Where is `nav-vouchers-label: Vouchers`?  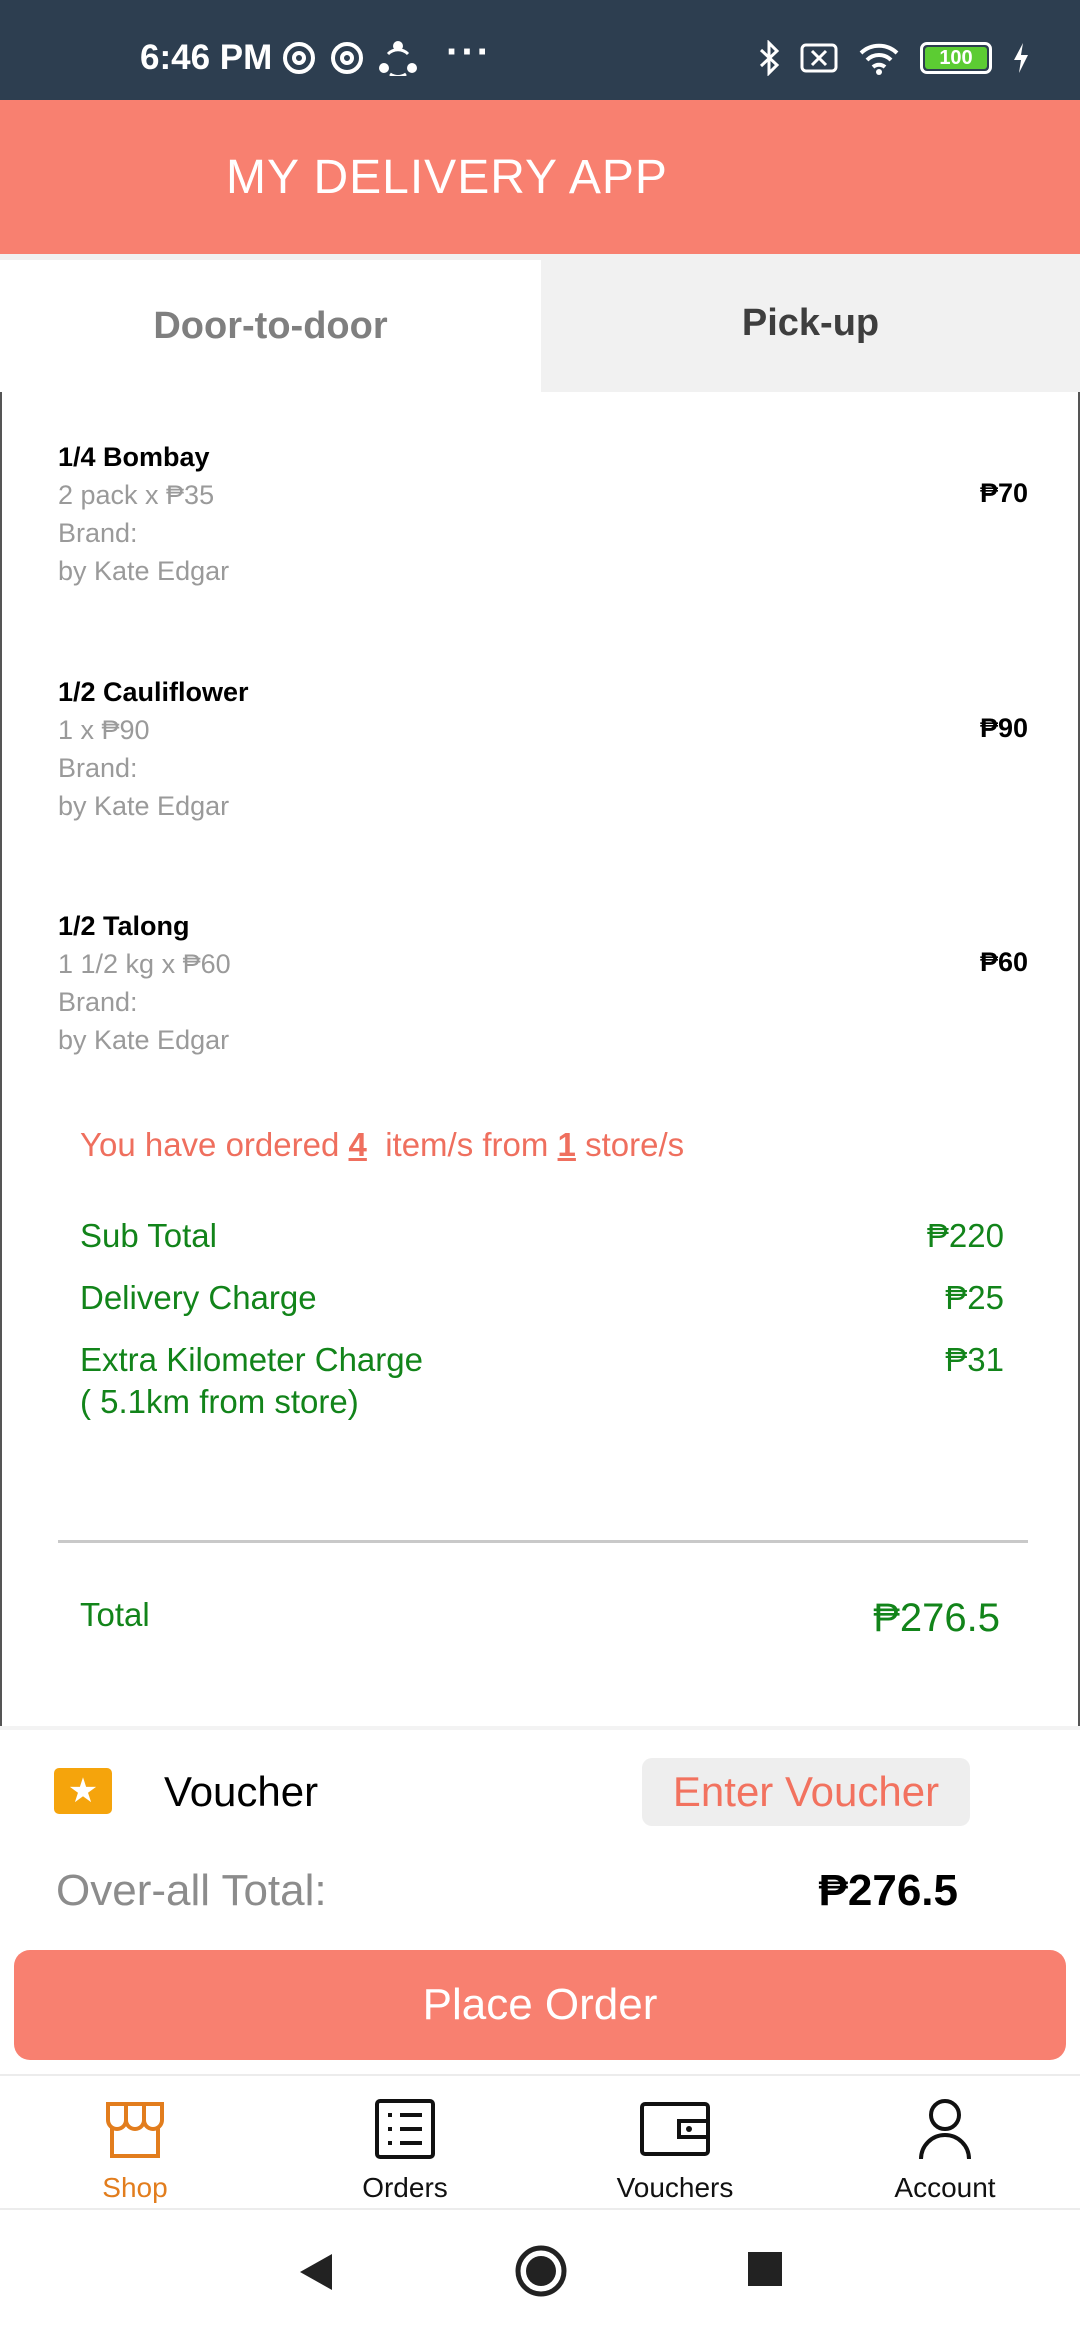 nav-vouchers-label: Vouchers is located at coordinates (675, 2187).